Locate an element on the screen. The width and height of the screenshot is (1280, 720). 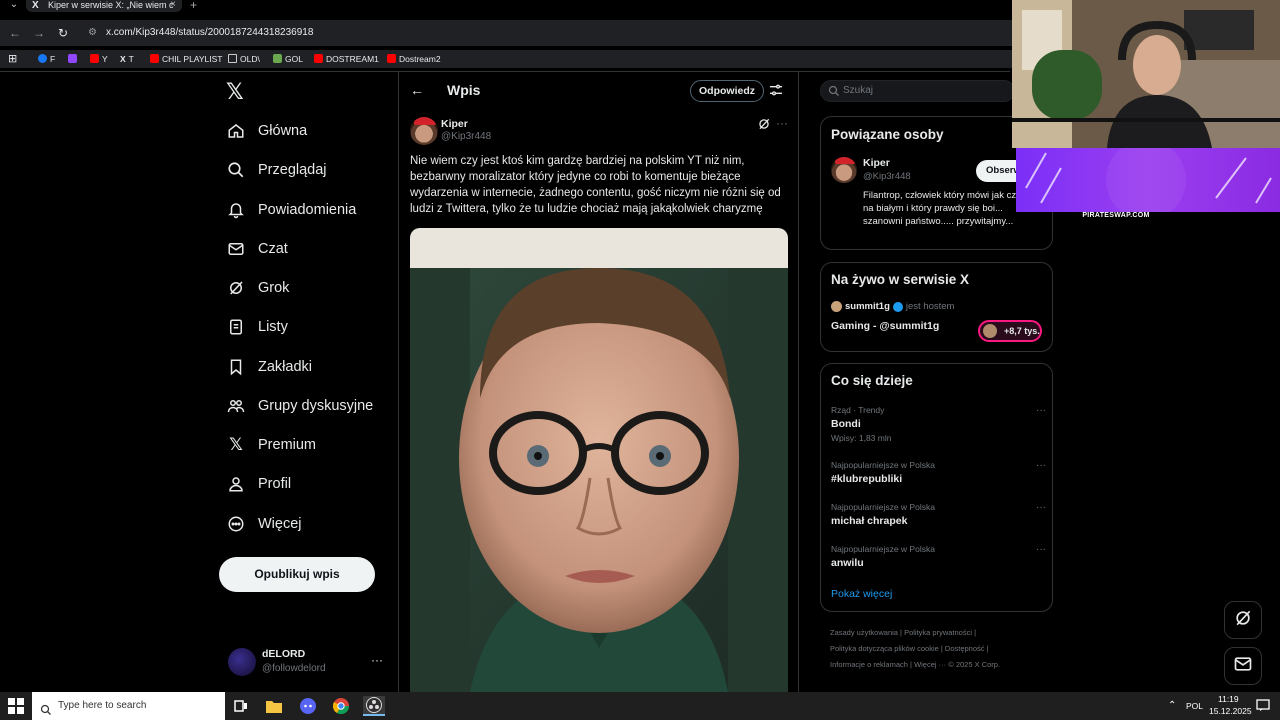
trend-posts: Wpisy: 1,83 mln is located at coordinates (861, 438).